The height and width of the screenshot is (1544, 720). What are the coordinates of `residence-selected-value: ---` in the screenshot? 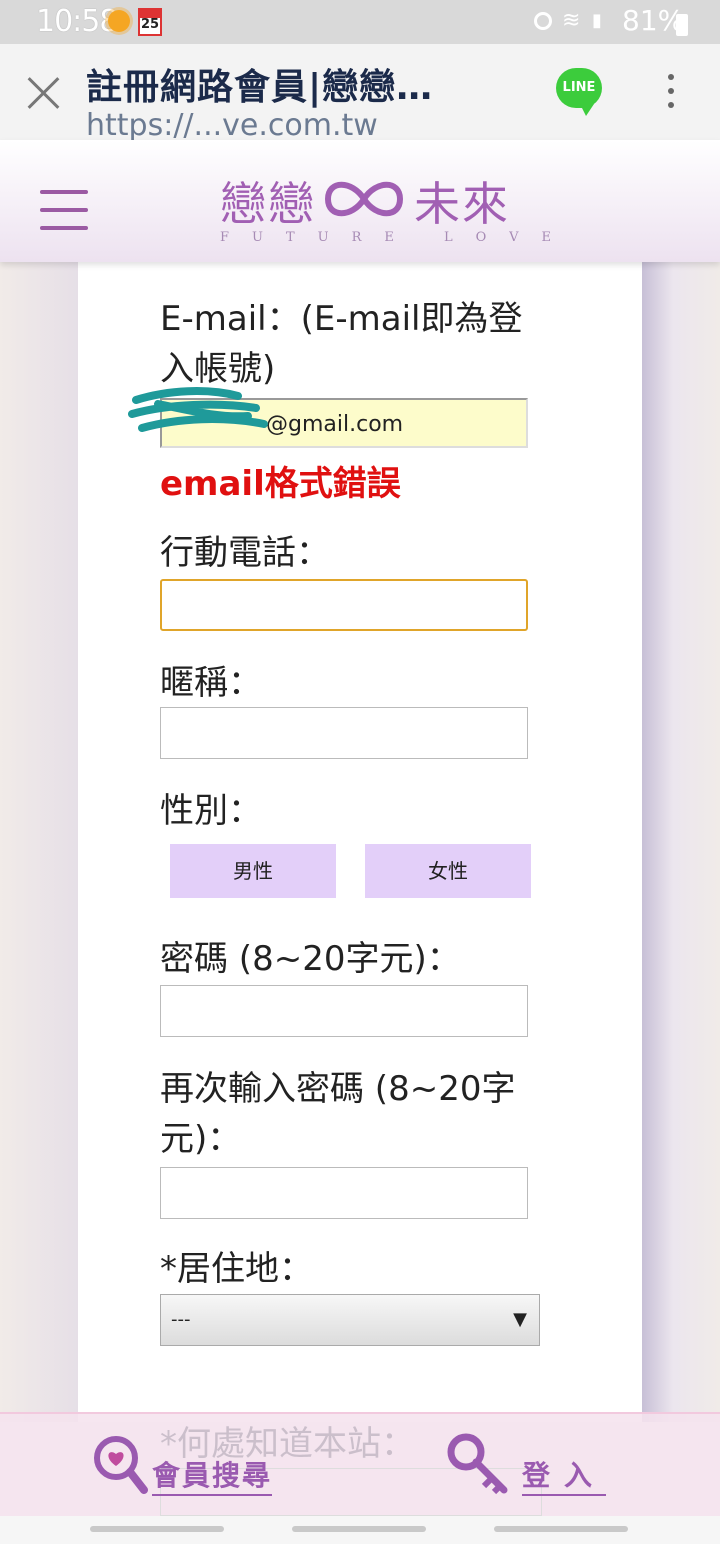 It's located at (181, 1319).